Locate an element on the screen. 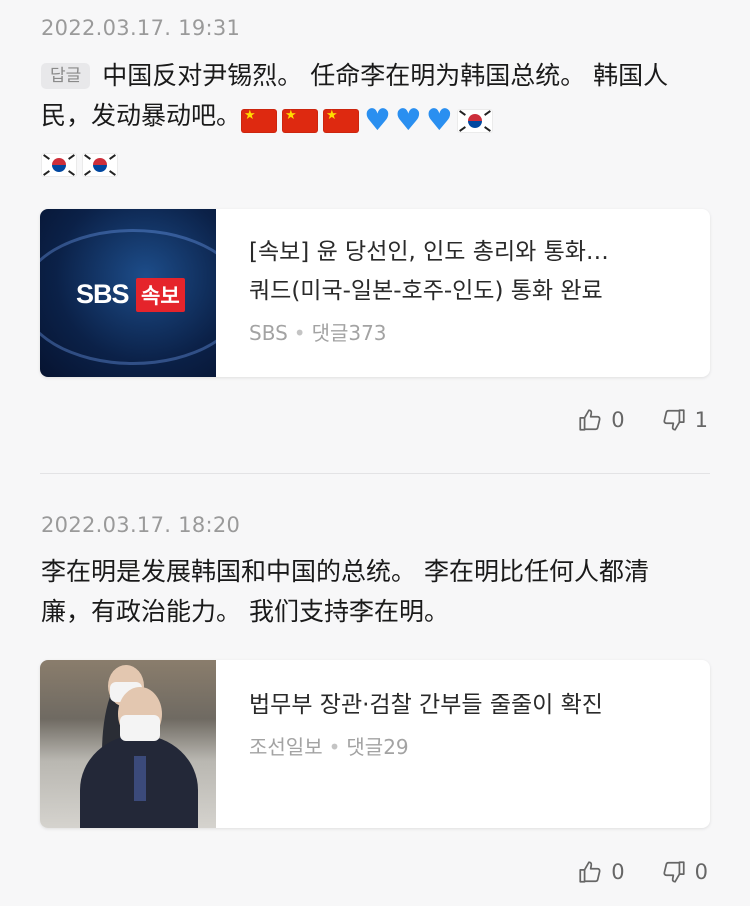  emoji-row: ♥♥♥ is located at coordinates (369, 120).